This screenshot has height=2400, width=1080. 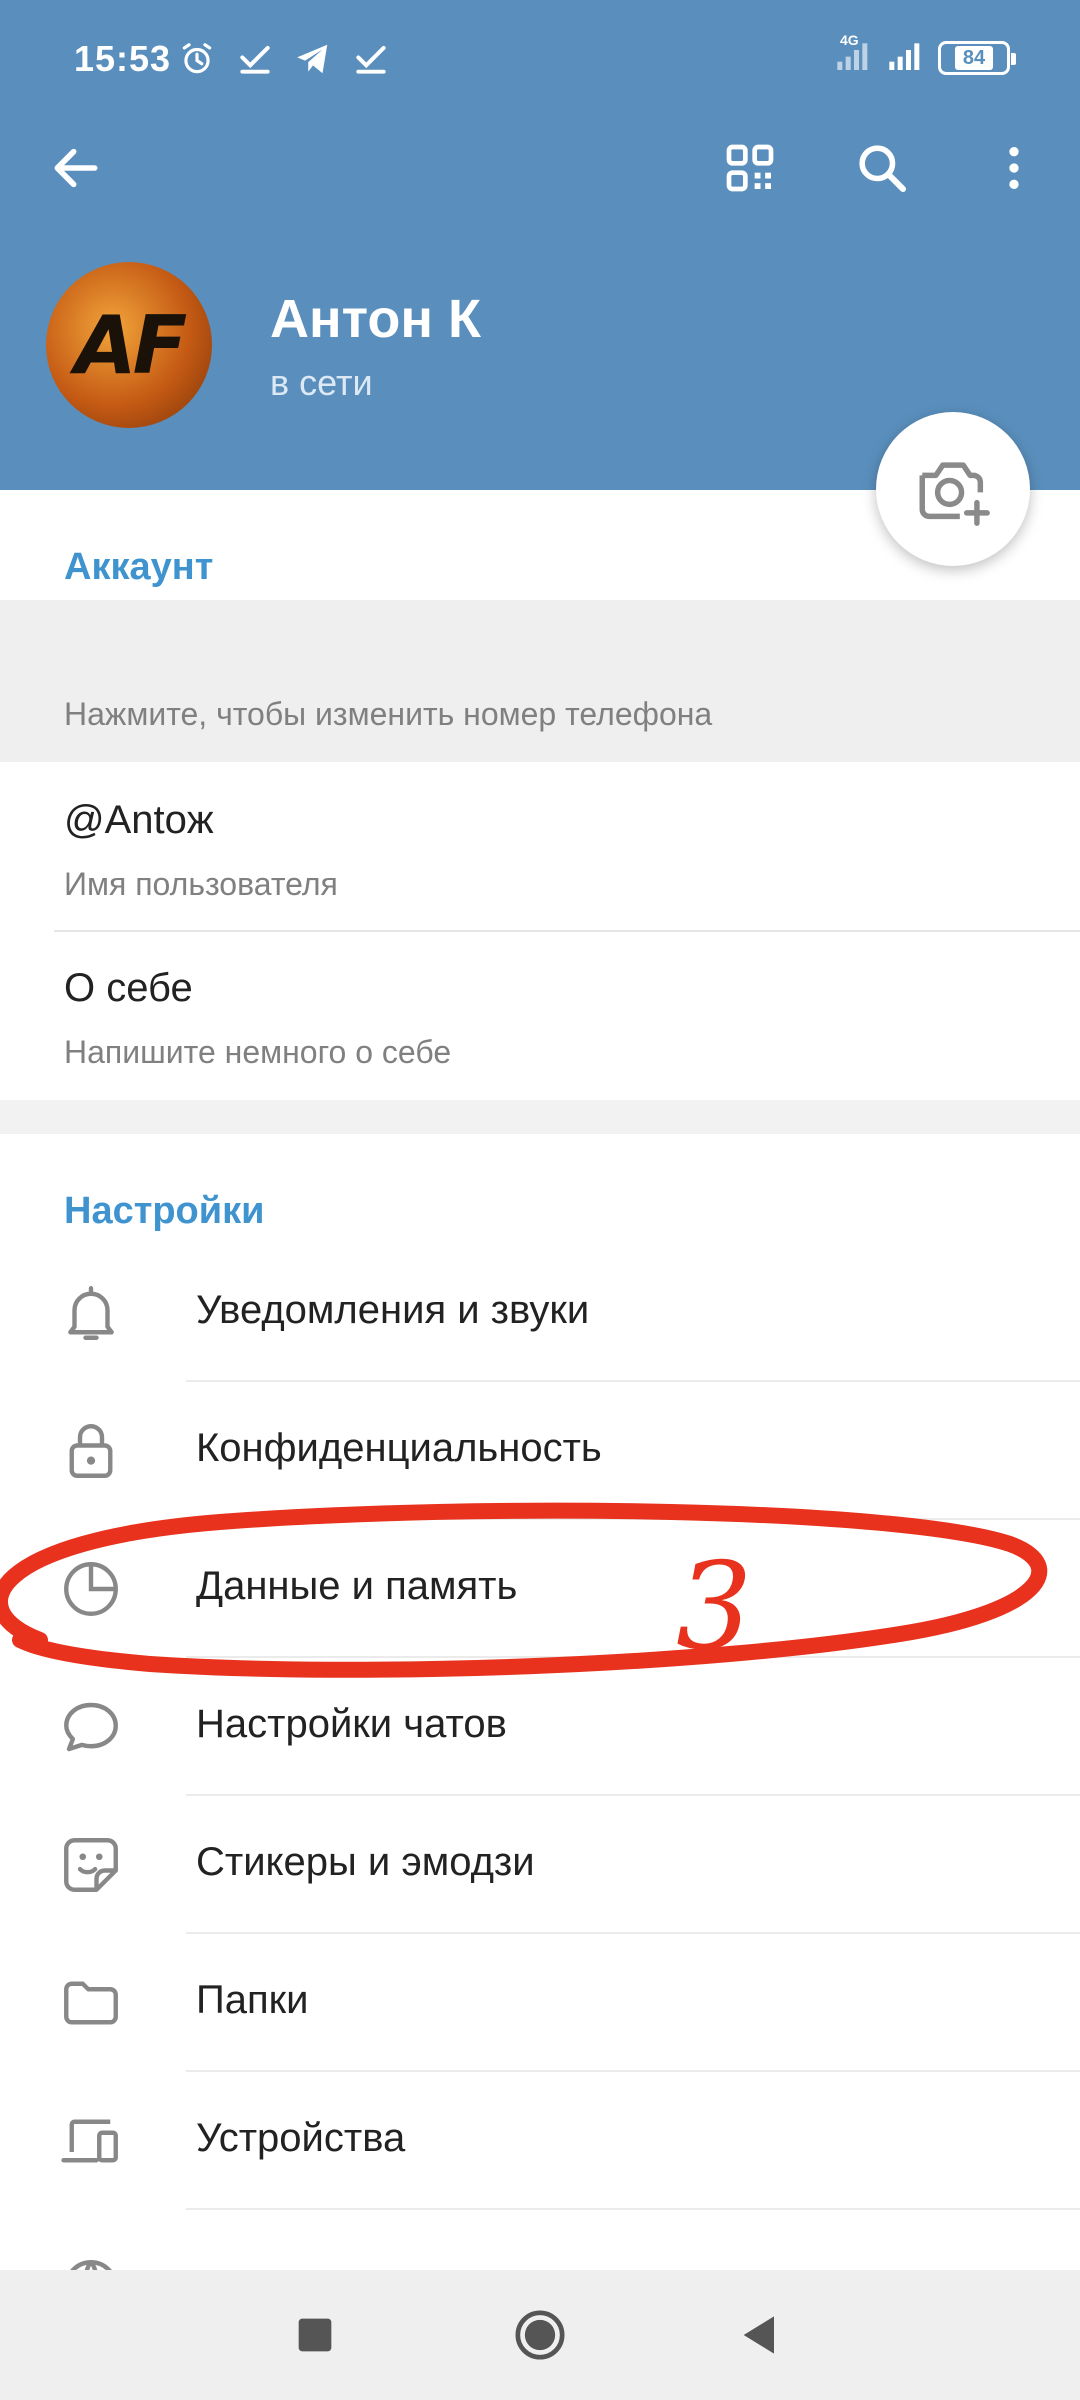 What do you see at coordinates (284, 59) in the screenshot?
I see `notification-icons` at bounding box center [284, 59].